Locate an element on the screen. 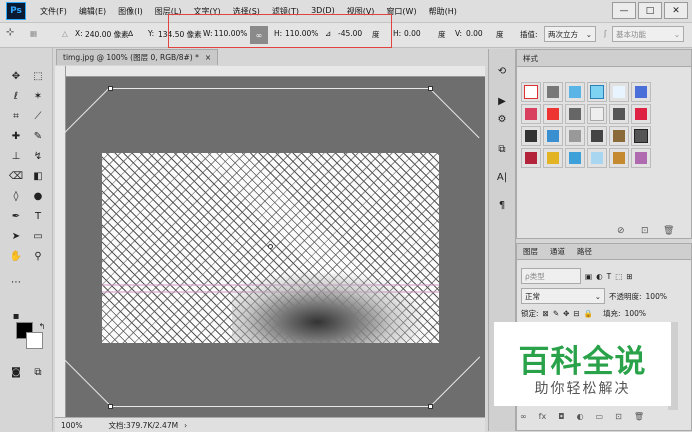  chevron-right-icon: › is located at coordinates (185, 425).